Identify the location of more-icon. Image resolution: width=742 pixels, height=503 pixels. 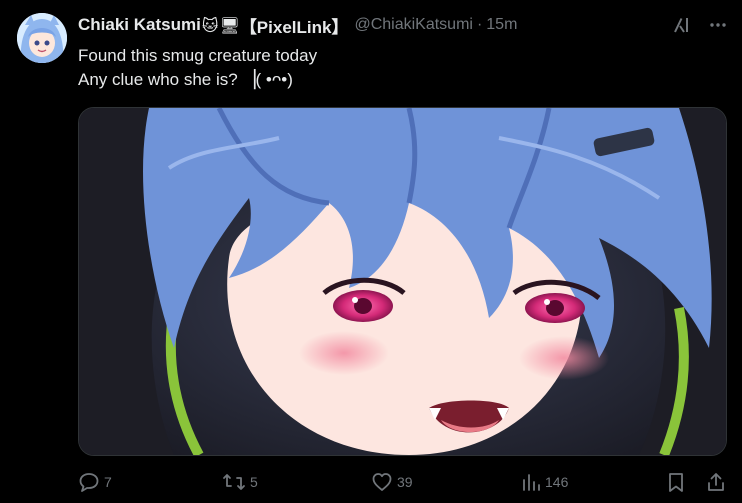
(718, 25).